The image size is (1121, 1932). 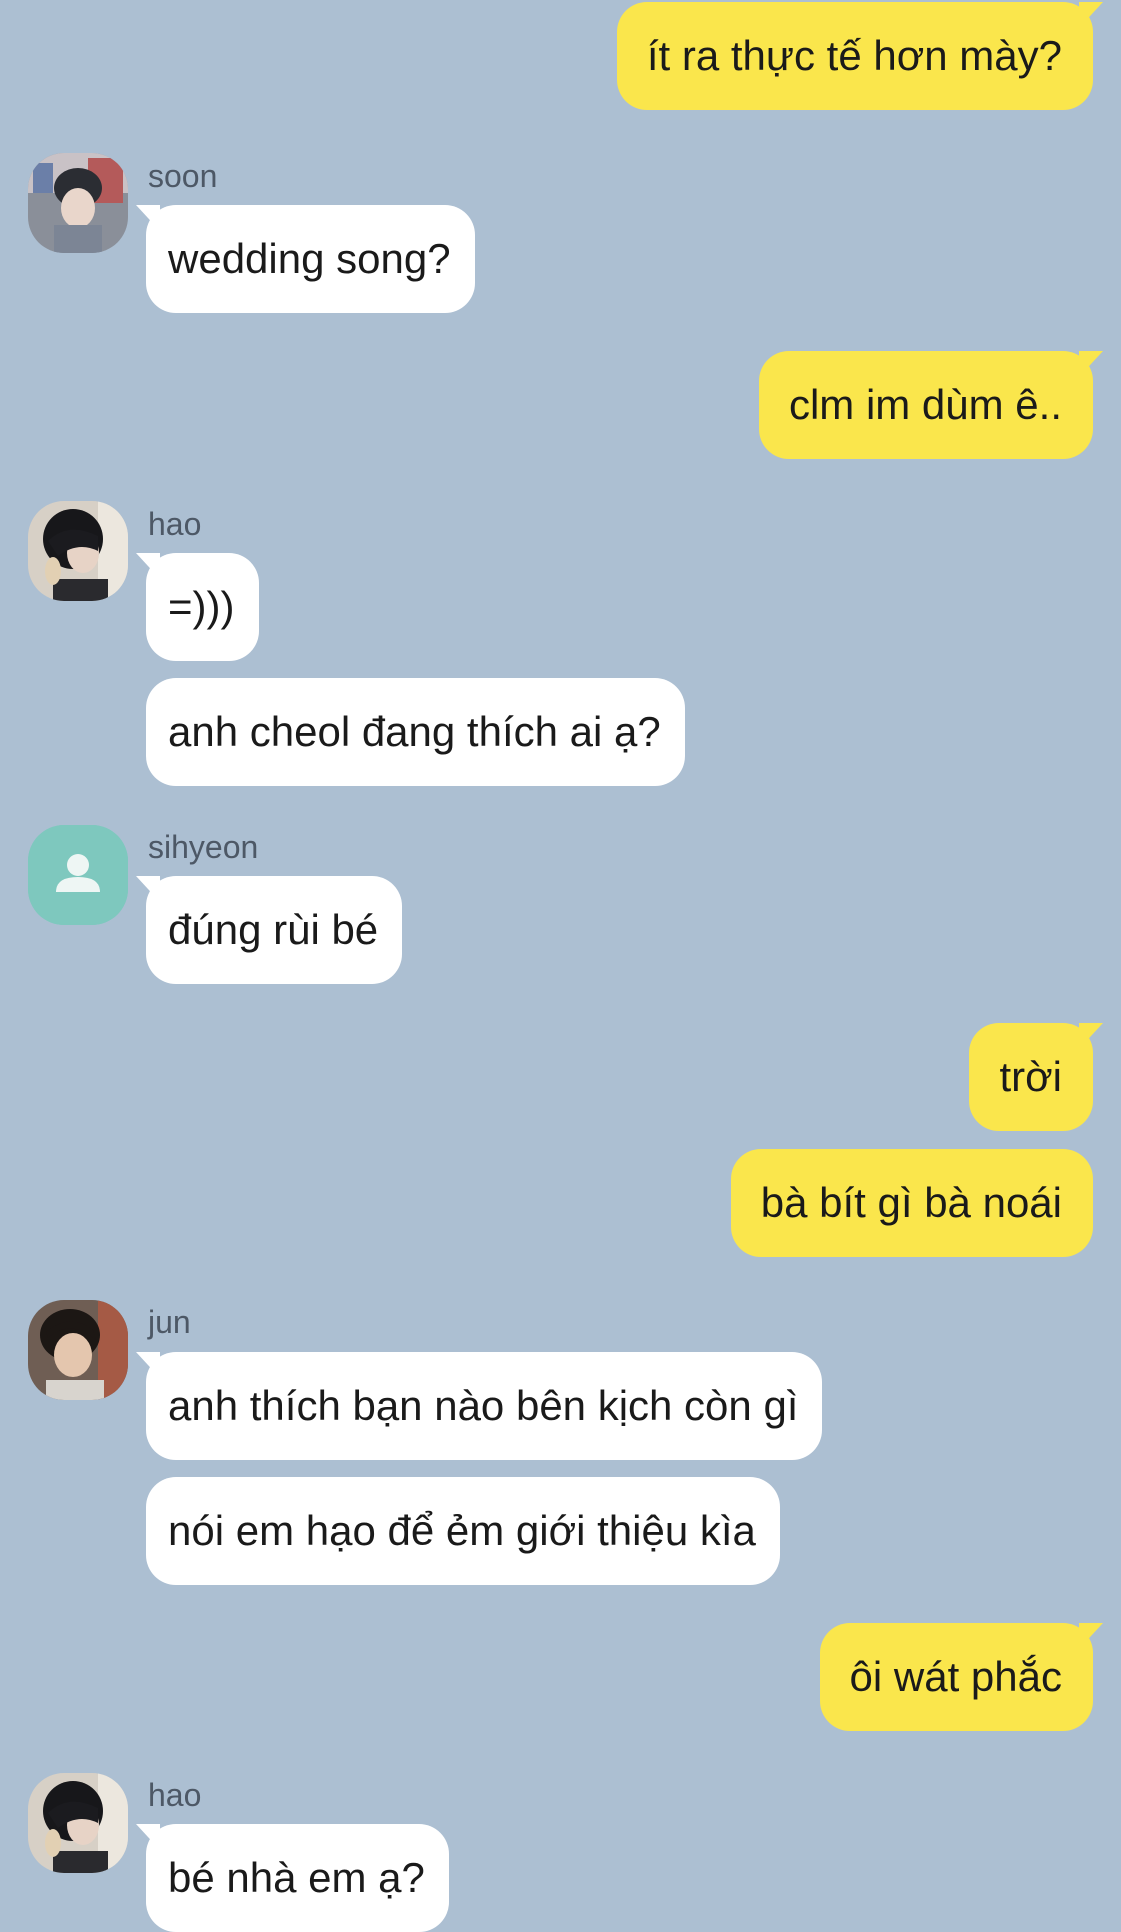 What do you see at coordinates (305, 259) in the screenshot?
I see `incoming-message: wedding song?` at bounding box center [305, 259].